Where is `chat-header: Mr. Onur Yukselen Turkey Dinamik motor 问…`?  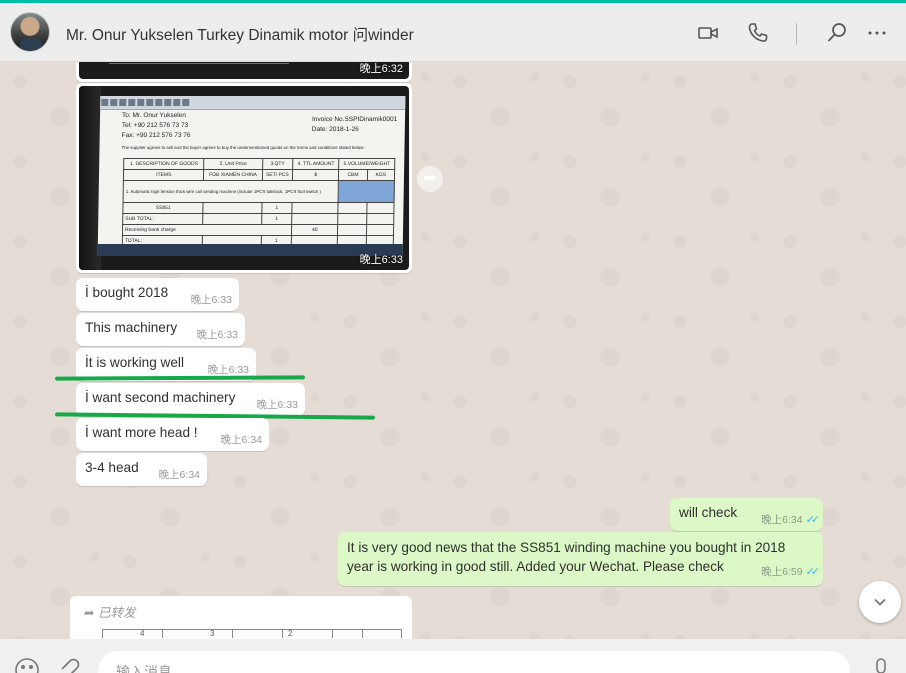 chat-header: Mr. Onur Yukselen Turkey Dinamik motor 问… is located at coordinates (453, 32).